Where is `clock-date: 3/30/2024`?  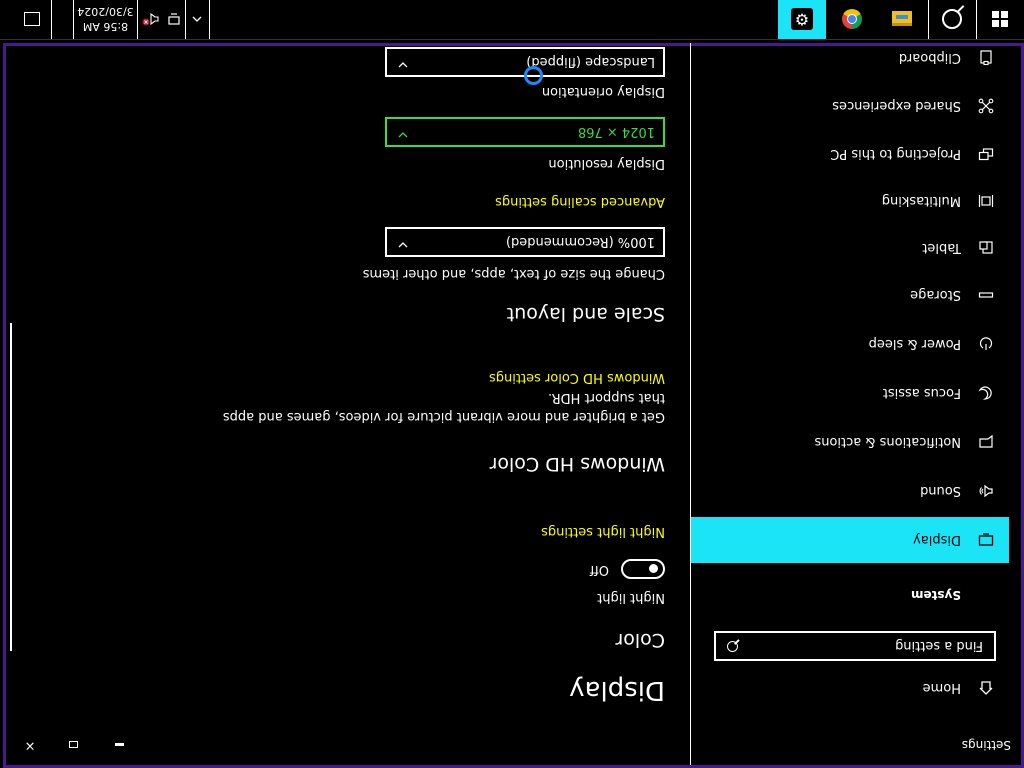
clock-date: 3/30/2024 is located at coordinates (105, 11).